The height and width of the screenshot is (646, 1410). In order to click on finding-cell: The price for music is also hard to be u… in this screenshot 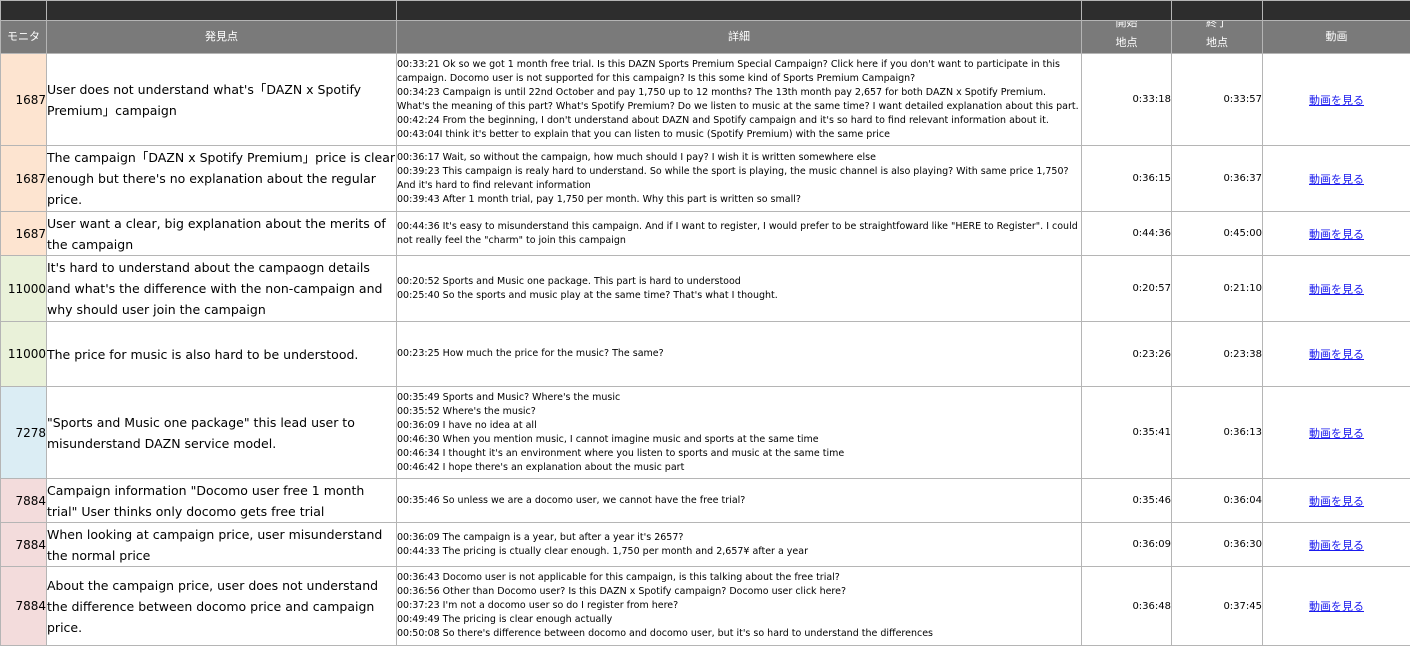, I will do `click(221, 354)`.